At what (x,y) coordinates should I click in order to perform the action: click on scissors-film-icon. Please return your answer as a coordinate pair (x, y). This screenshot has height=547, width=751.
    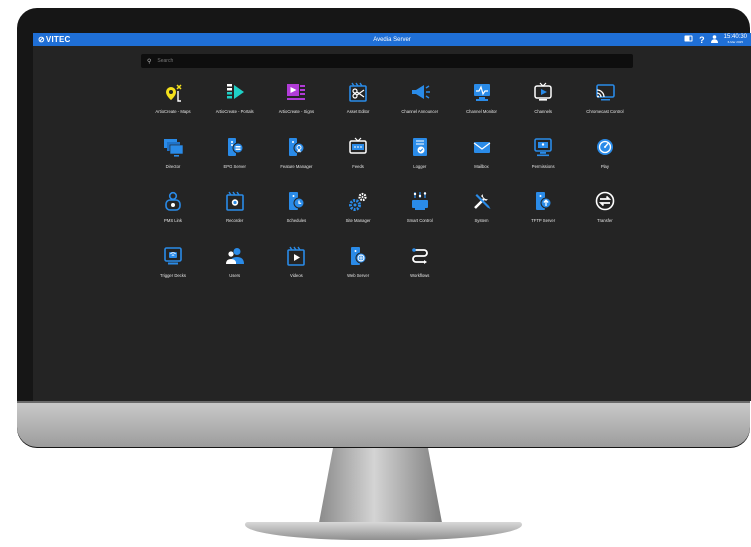
    Looking at the image, I should click on (358, 92).